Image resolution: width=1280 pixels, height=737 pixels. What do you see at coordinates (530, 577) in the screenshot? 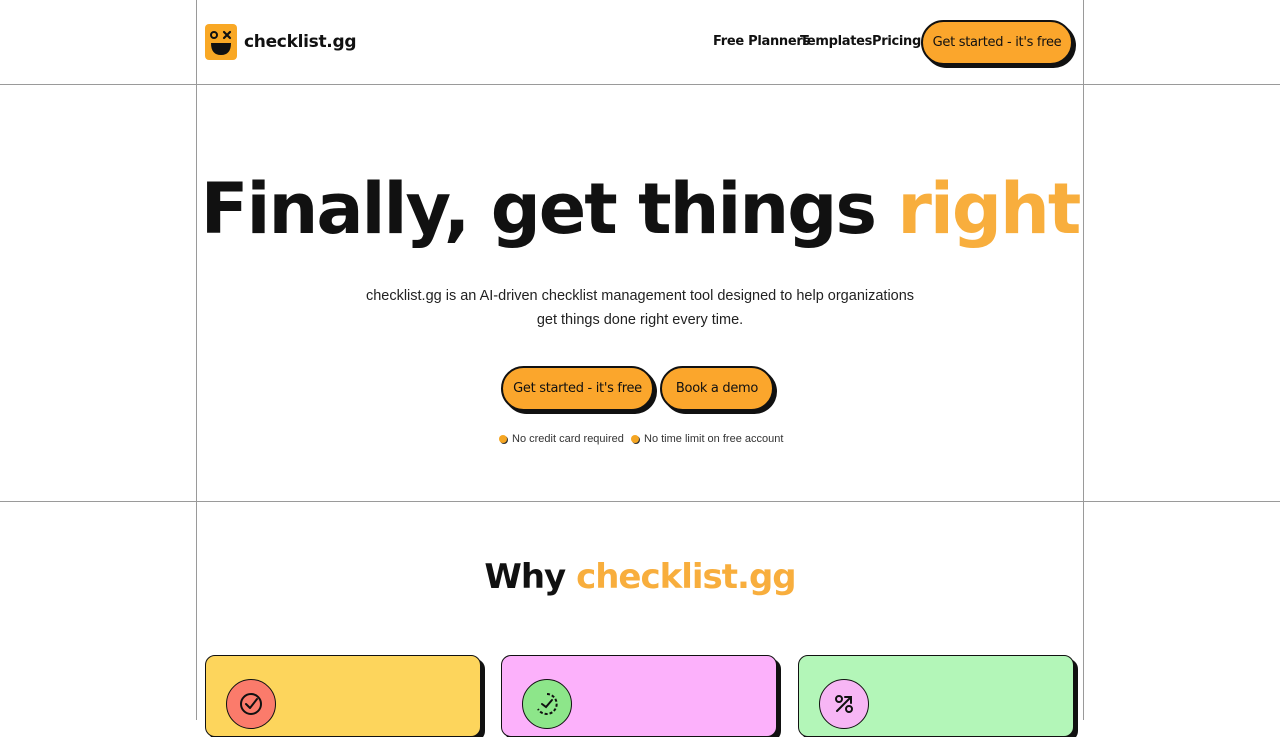
I see `why-heading-main: Why` at bounding box center [530, 577].